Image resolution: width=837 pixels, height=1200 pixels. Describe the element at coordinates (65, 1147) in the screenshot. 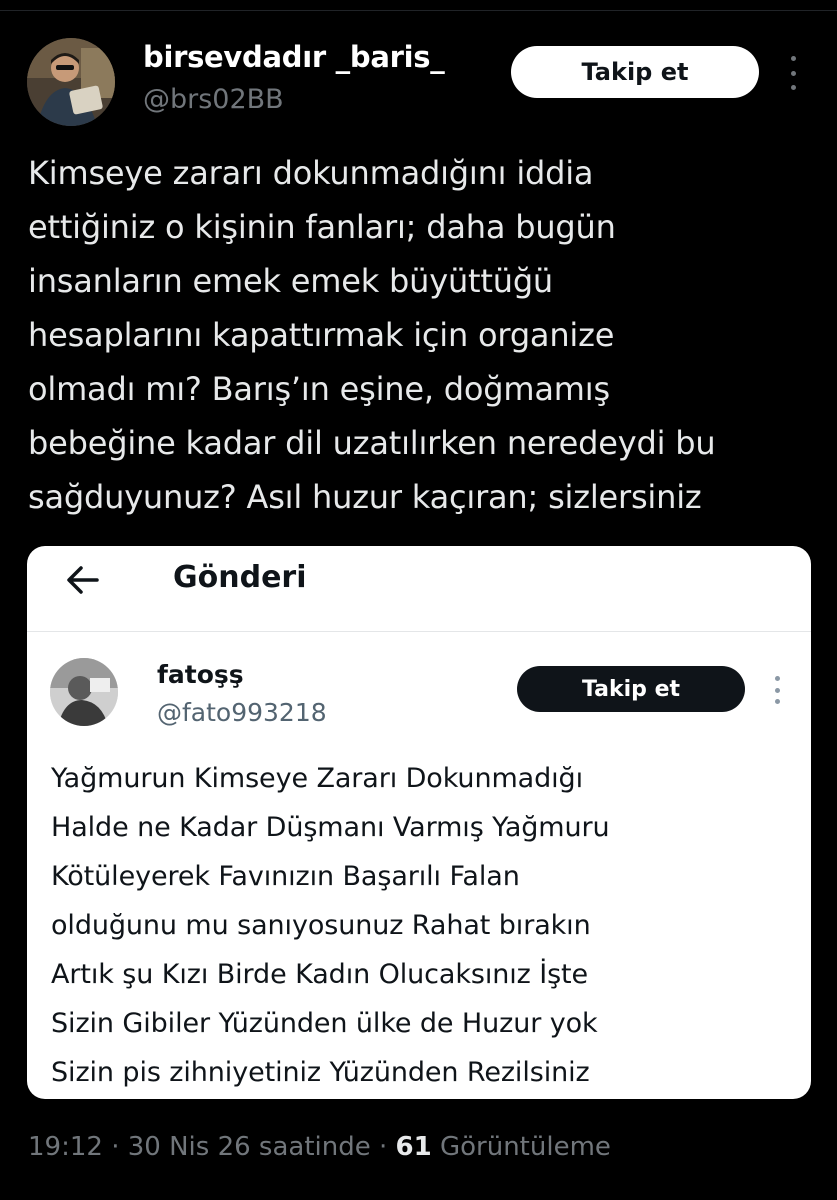

I see `tweet-time: 19:12` at that location.